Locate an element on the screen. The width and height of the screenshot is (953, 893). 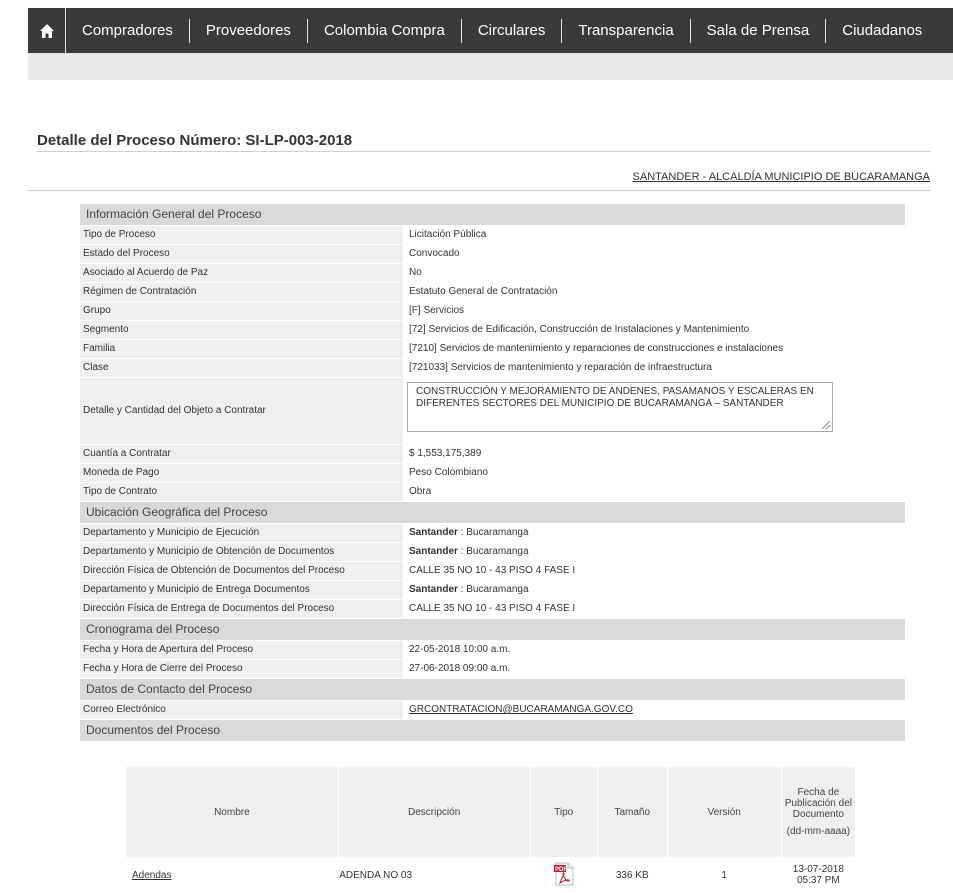
nav-proveedores: Proveedores is located at coordinates (249, 30).